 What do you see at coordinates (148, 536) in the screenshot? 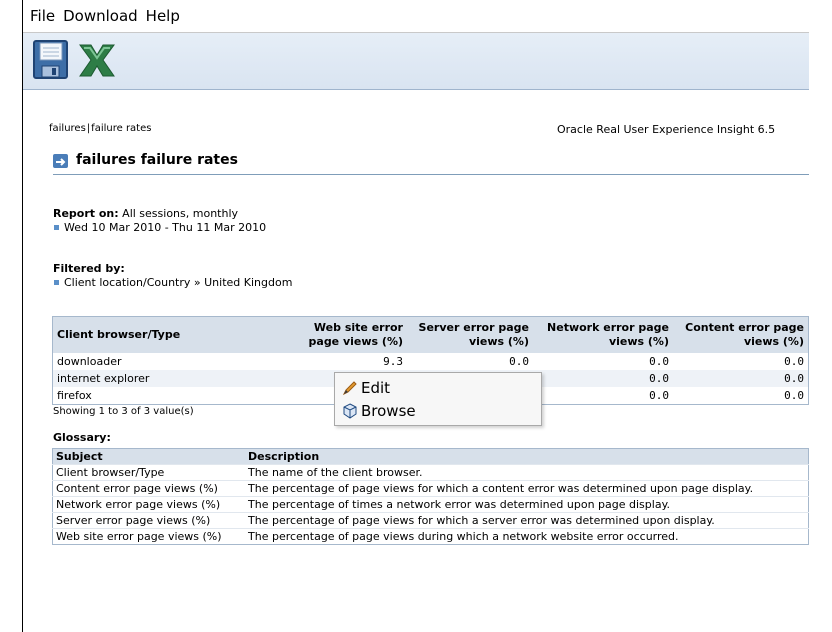
I see `glossary-subject: Web site error page views (%)` at bounding box center [148, 536].